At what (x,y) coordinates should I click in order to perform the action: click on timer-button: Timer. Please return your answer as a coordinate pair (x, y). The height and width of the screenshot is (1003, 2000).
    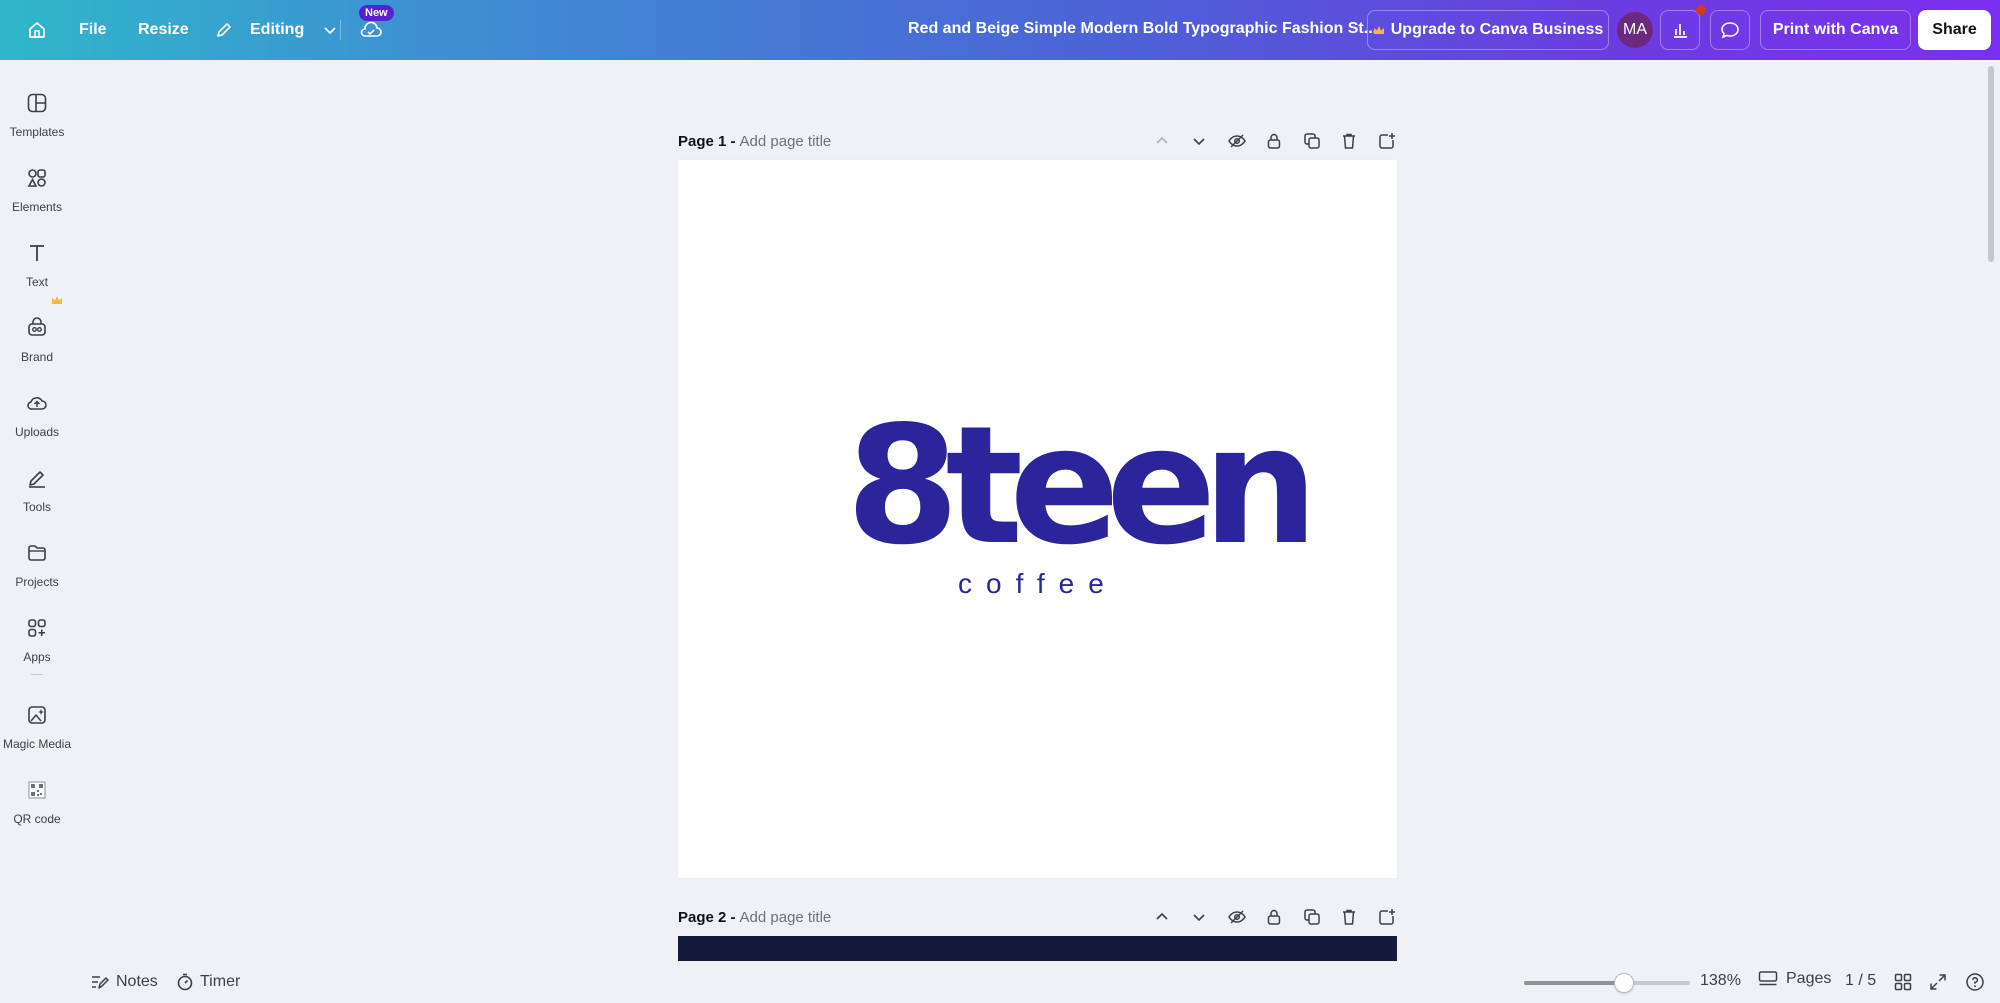
    Looking at the image, I should click on (208, 982).